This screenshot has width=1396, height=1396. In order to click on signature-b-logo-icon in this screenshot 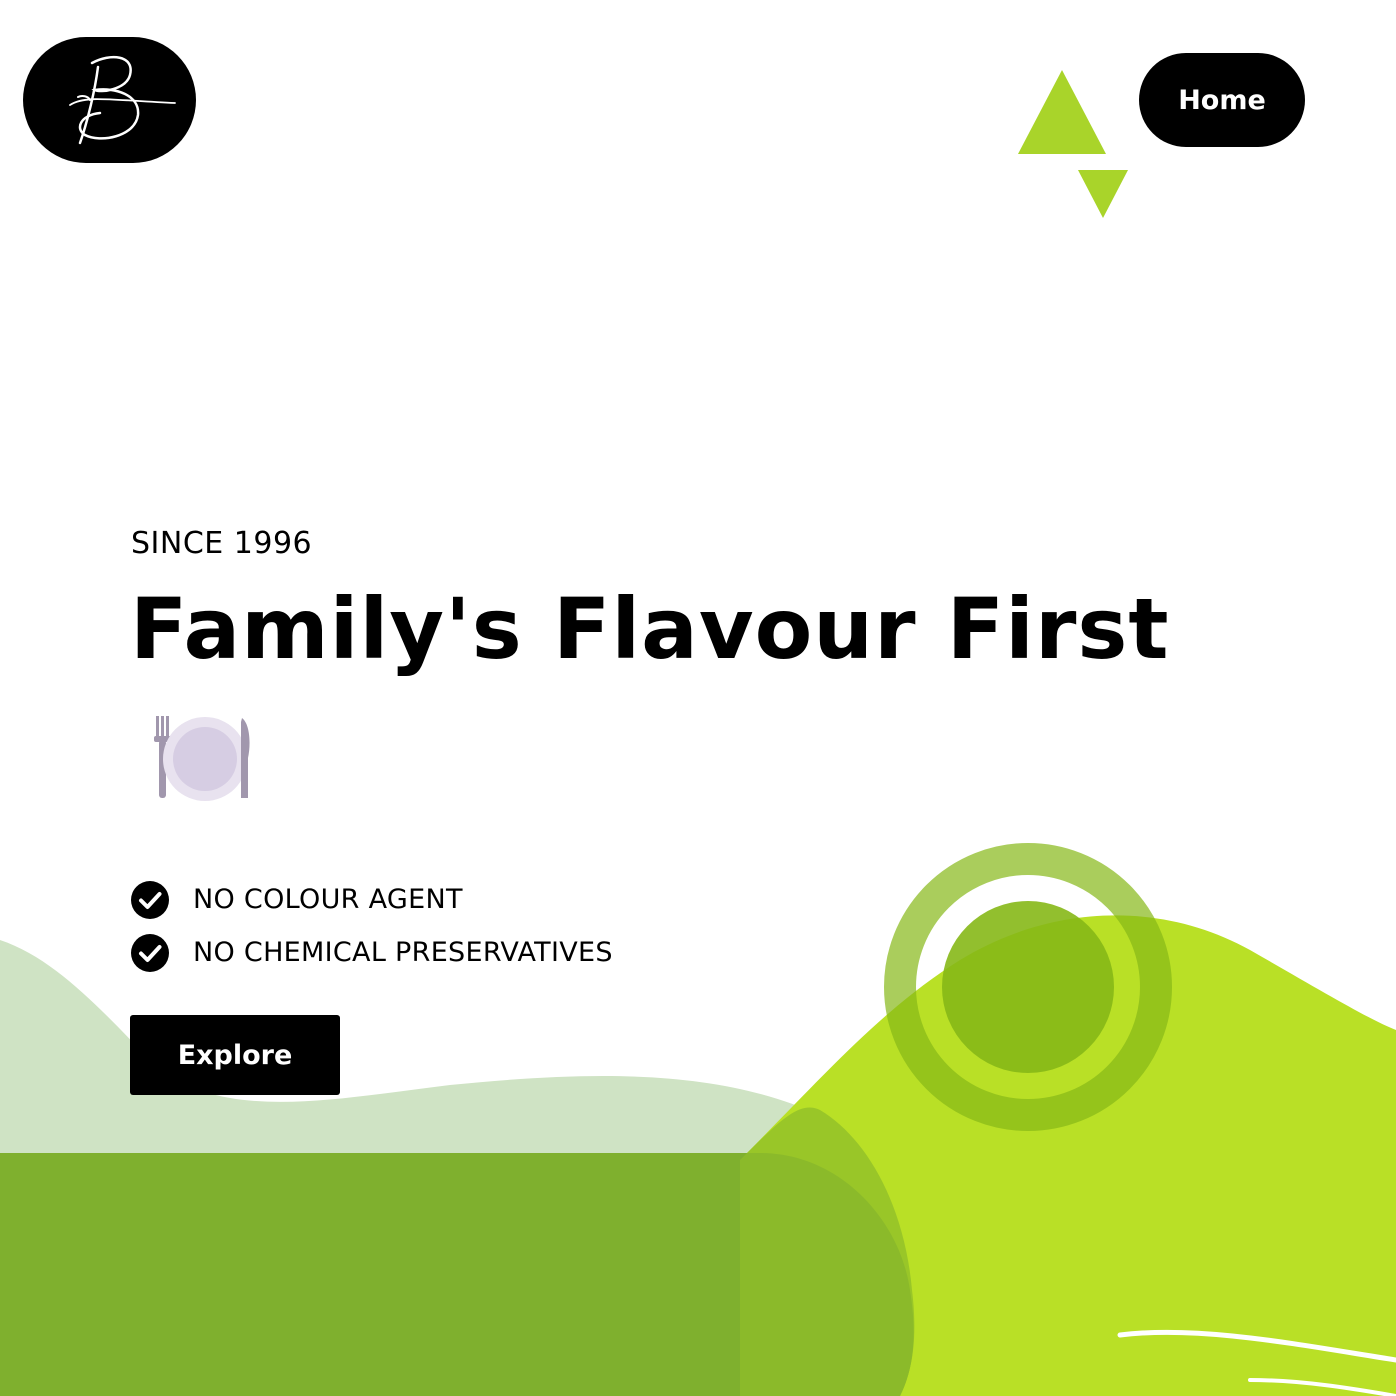, I will do `click(122, 100)`.